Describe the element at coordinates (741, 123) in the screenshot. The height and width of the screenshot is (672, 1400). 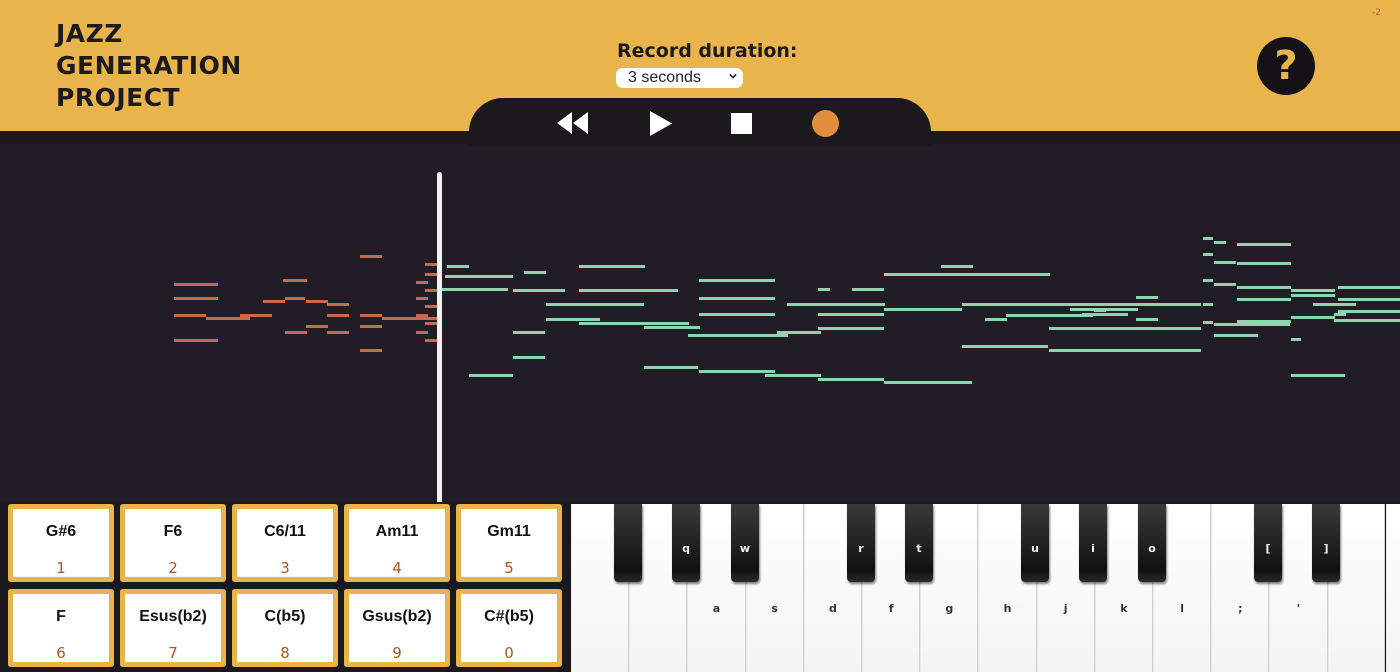
I see `stop-icon` at that location.